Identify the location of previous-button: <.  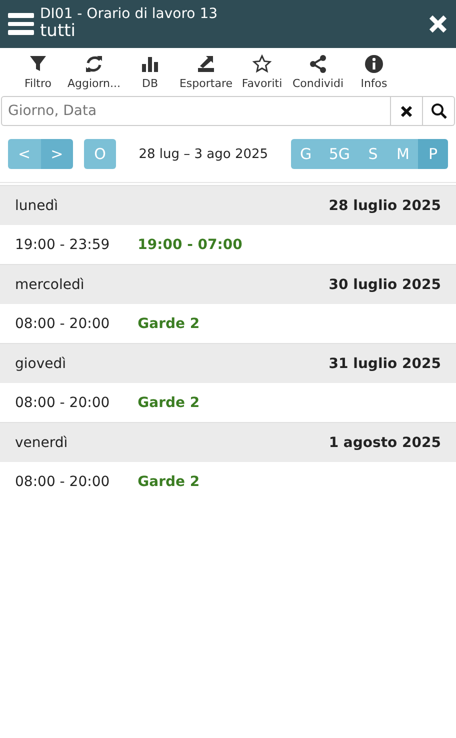
(24, 154).